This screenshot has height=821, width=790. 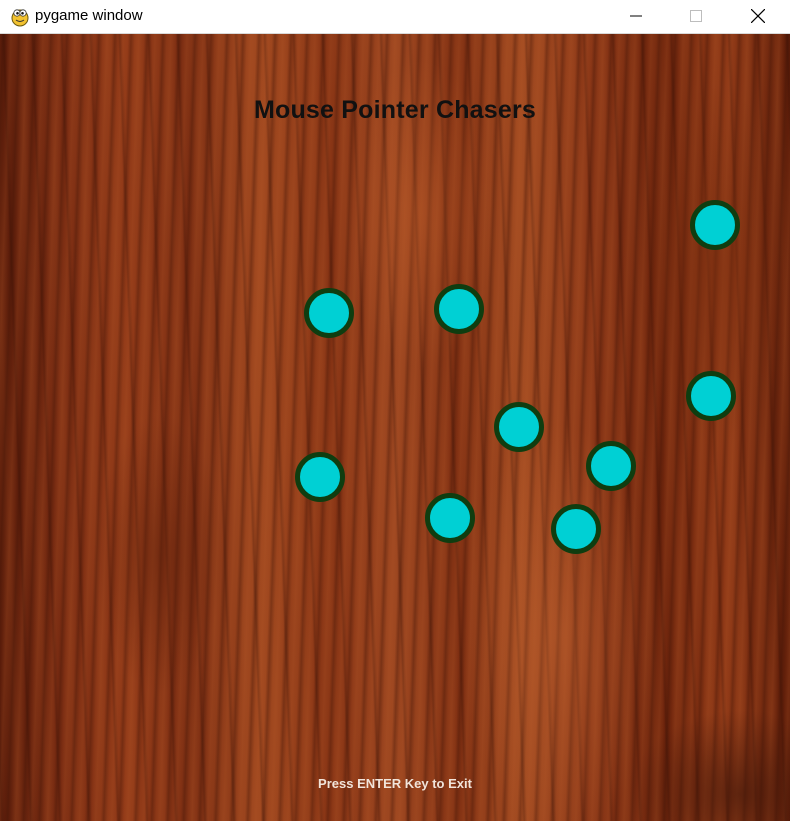 I want to click on close-button, so click(x=758, y=16).